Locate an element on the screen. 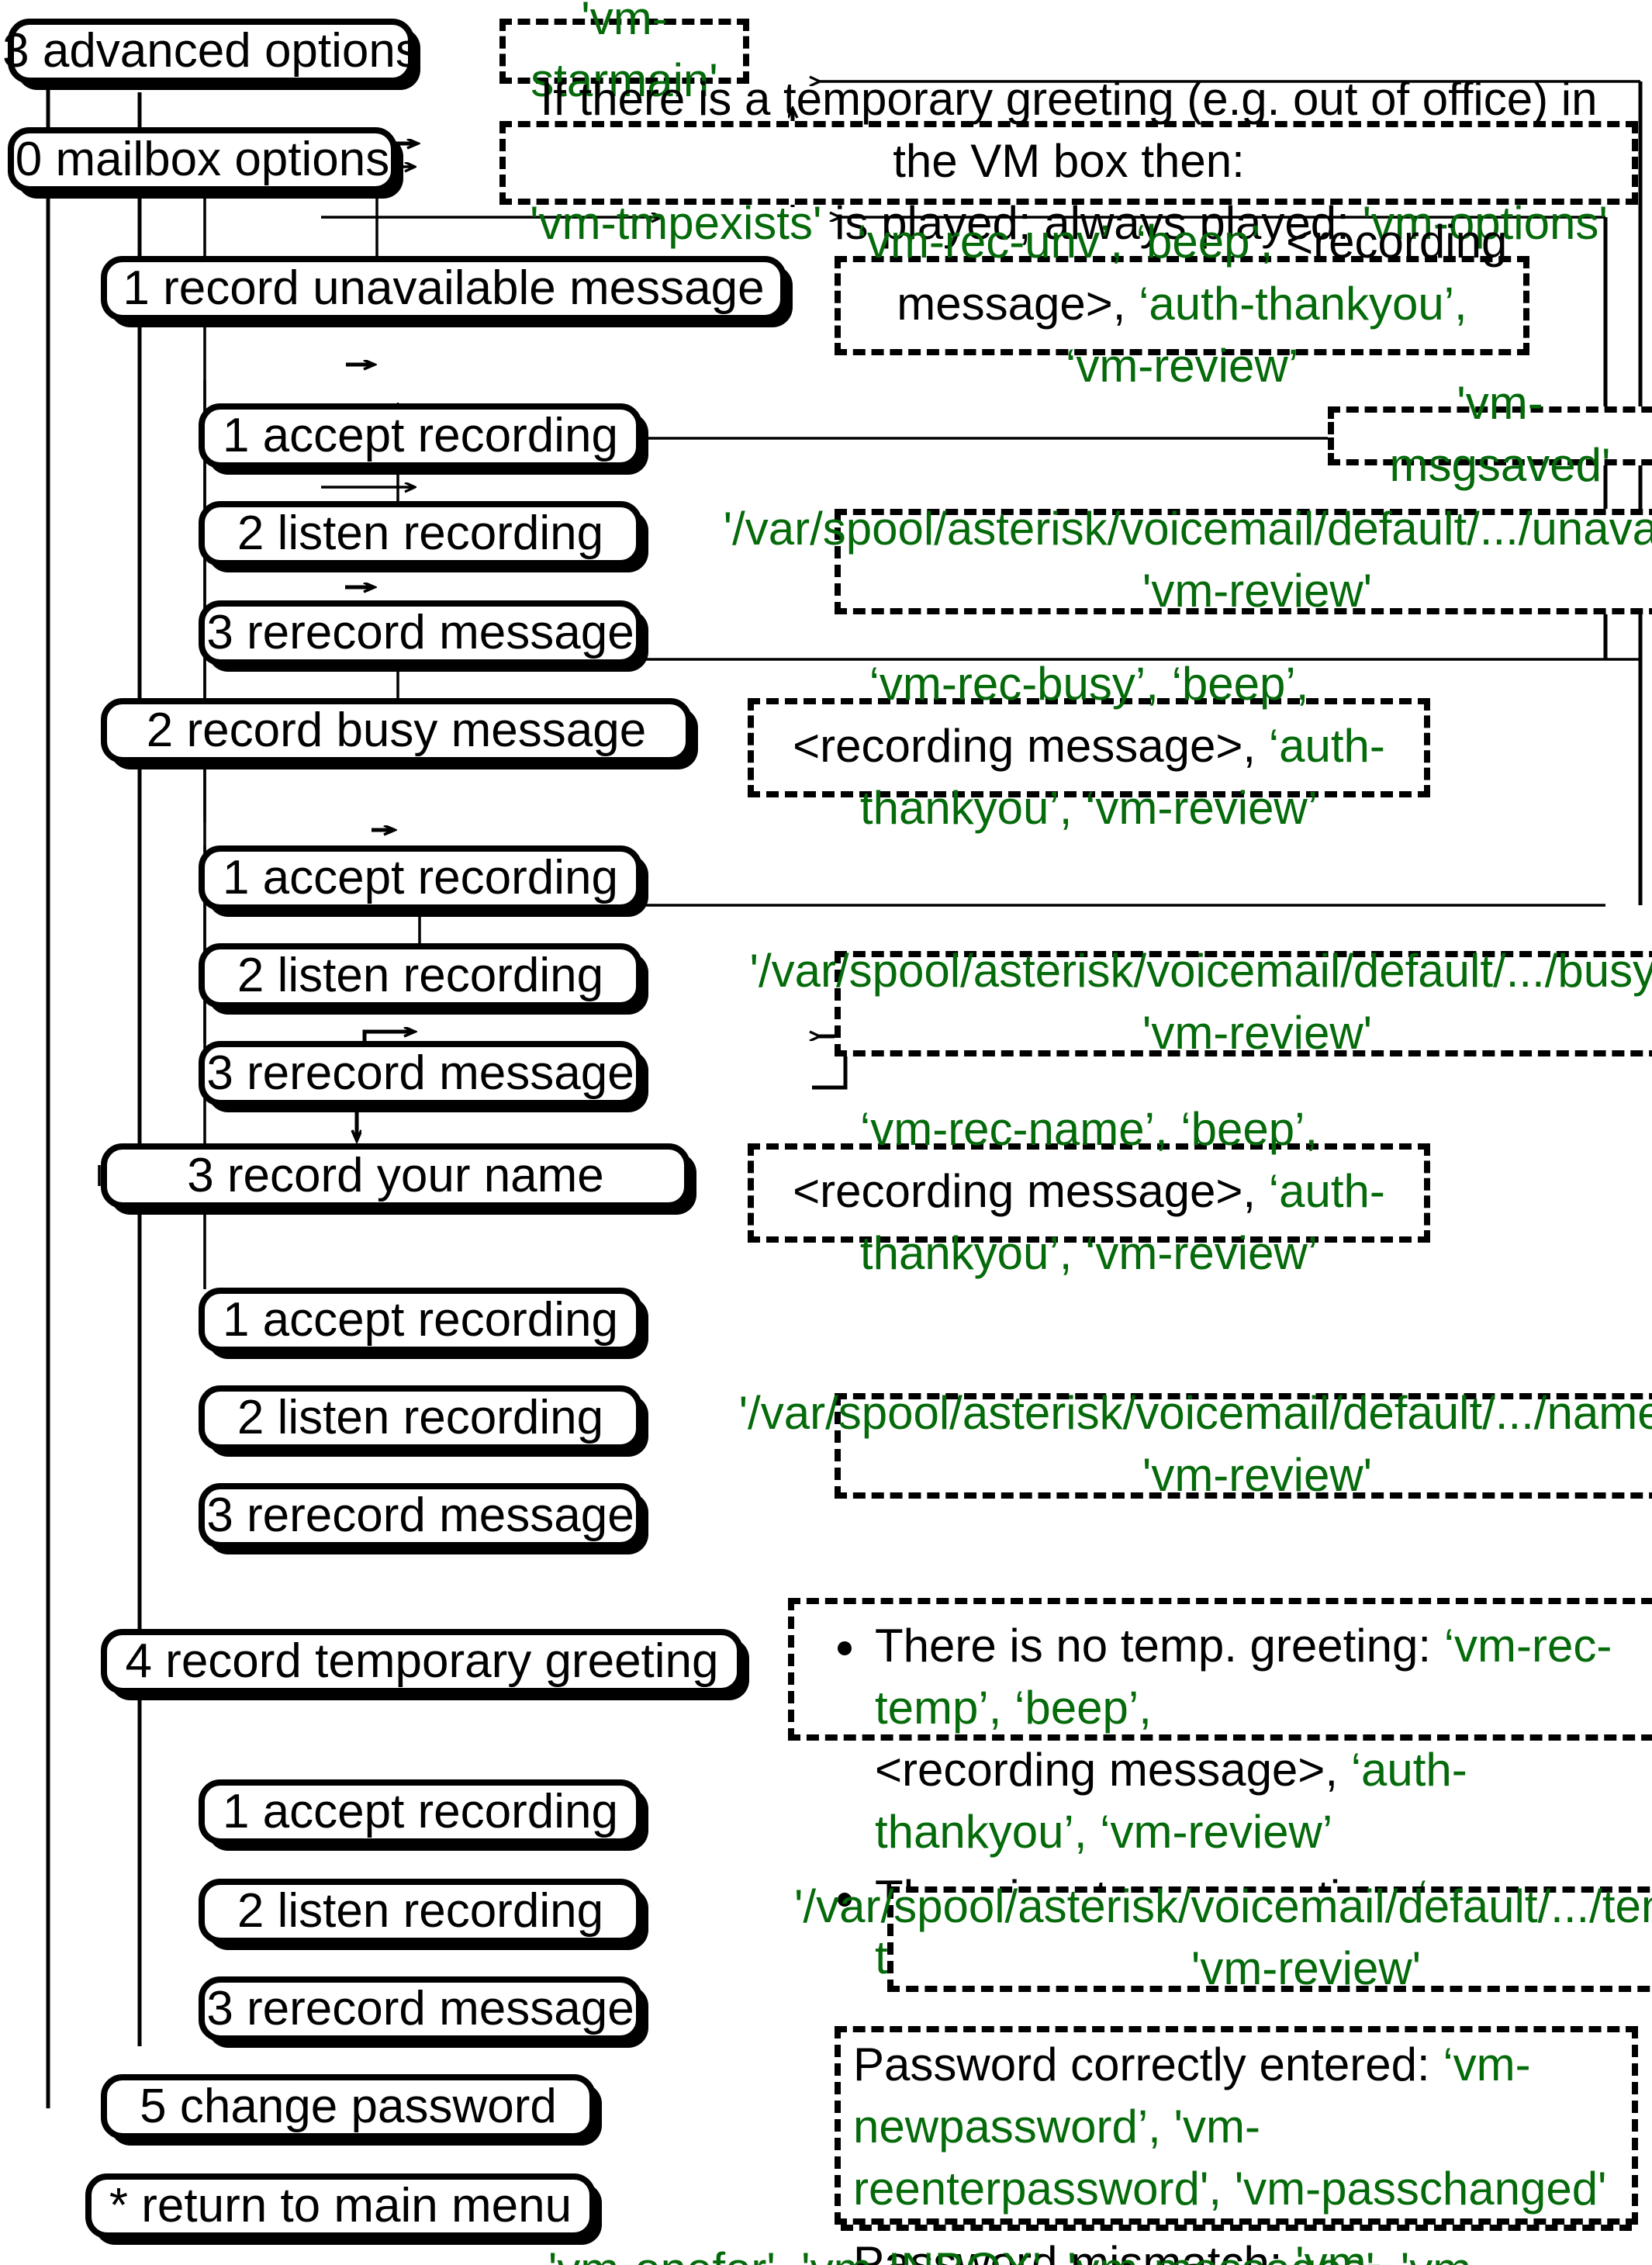 The height and width of the screenshot is (2265, 1652). menu-box-label: 3 record your name is located at coordinates (395, 1174).